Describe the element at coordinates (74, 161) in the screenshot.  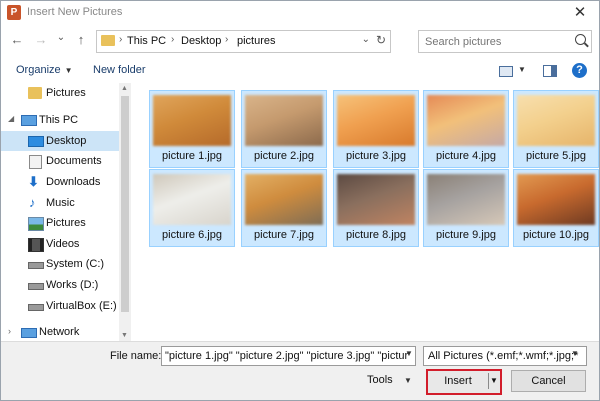
I see `nav-item-label: Documents` at that location.